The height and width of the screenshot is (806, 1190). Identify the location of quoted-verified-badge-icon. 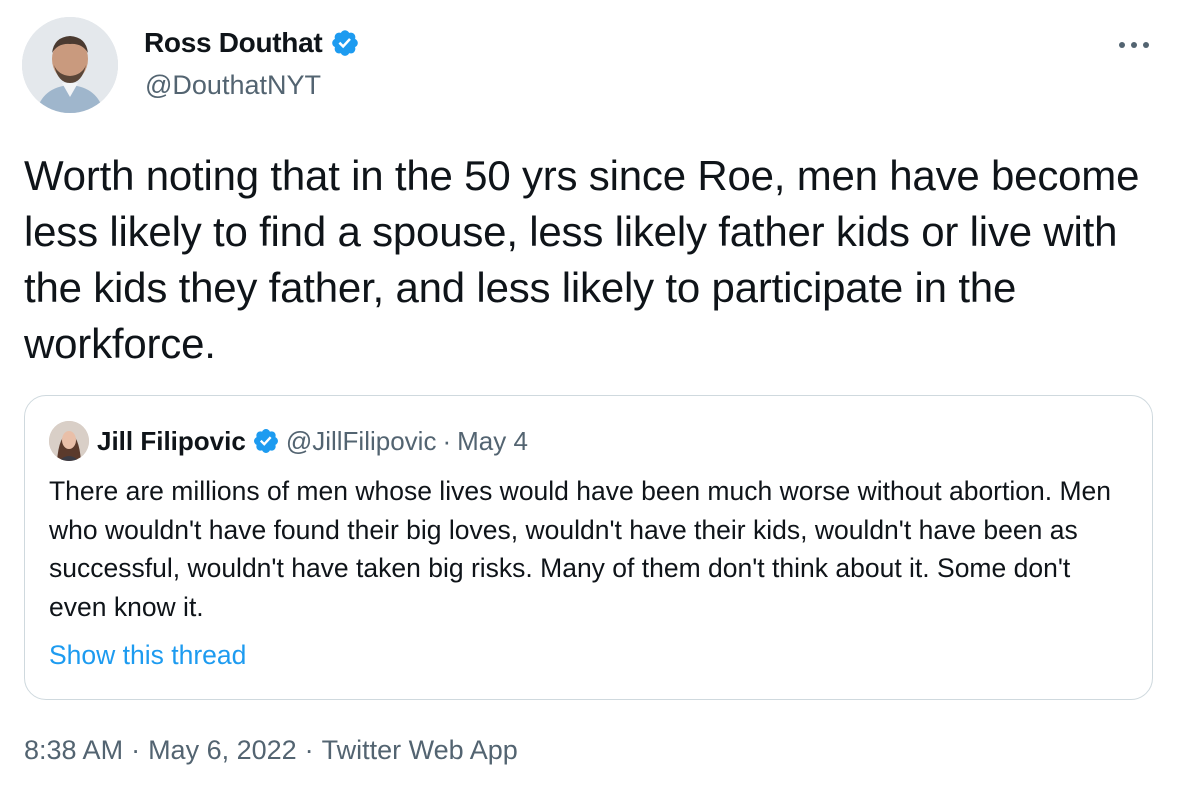
(266, 441).